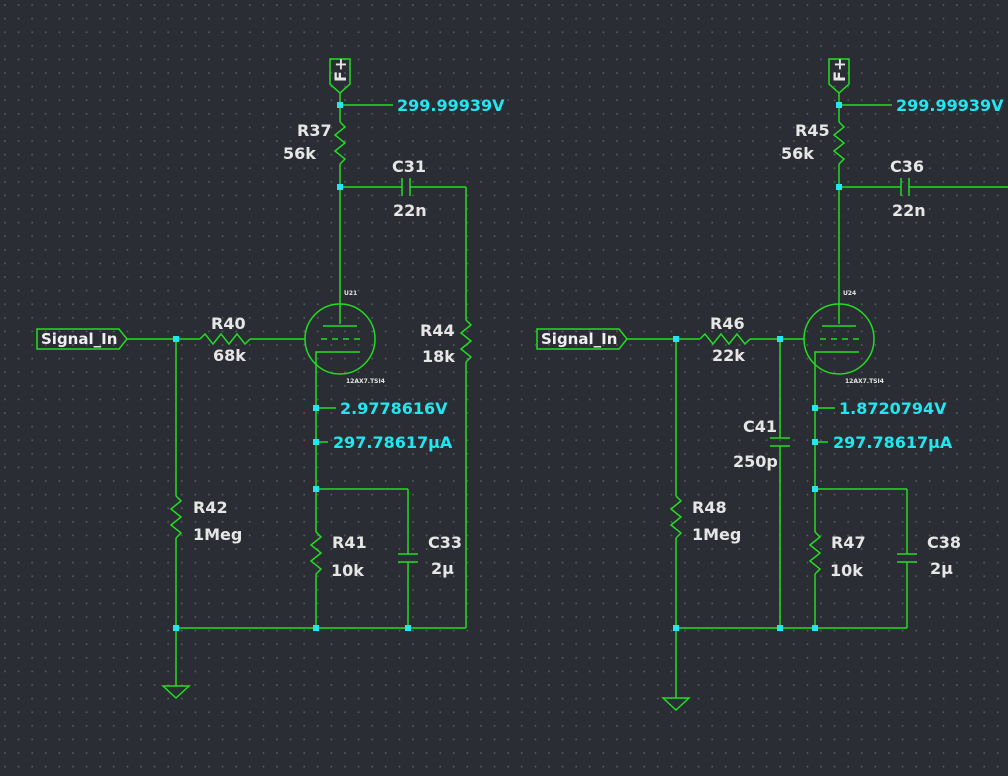  Describe the element at coordinates (437, 330) in the screenshot. I see `r-load-ref: R44` at that location.